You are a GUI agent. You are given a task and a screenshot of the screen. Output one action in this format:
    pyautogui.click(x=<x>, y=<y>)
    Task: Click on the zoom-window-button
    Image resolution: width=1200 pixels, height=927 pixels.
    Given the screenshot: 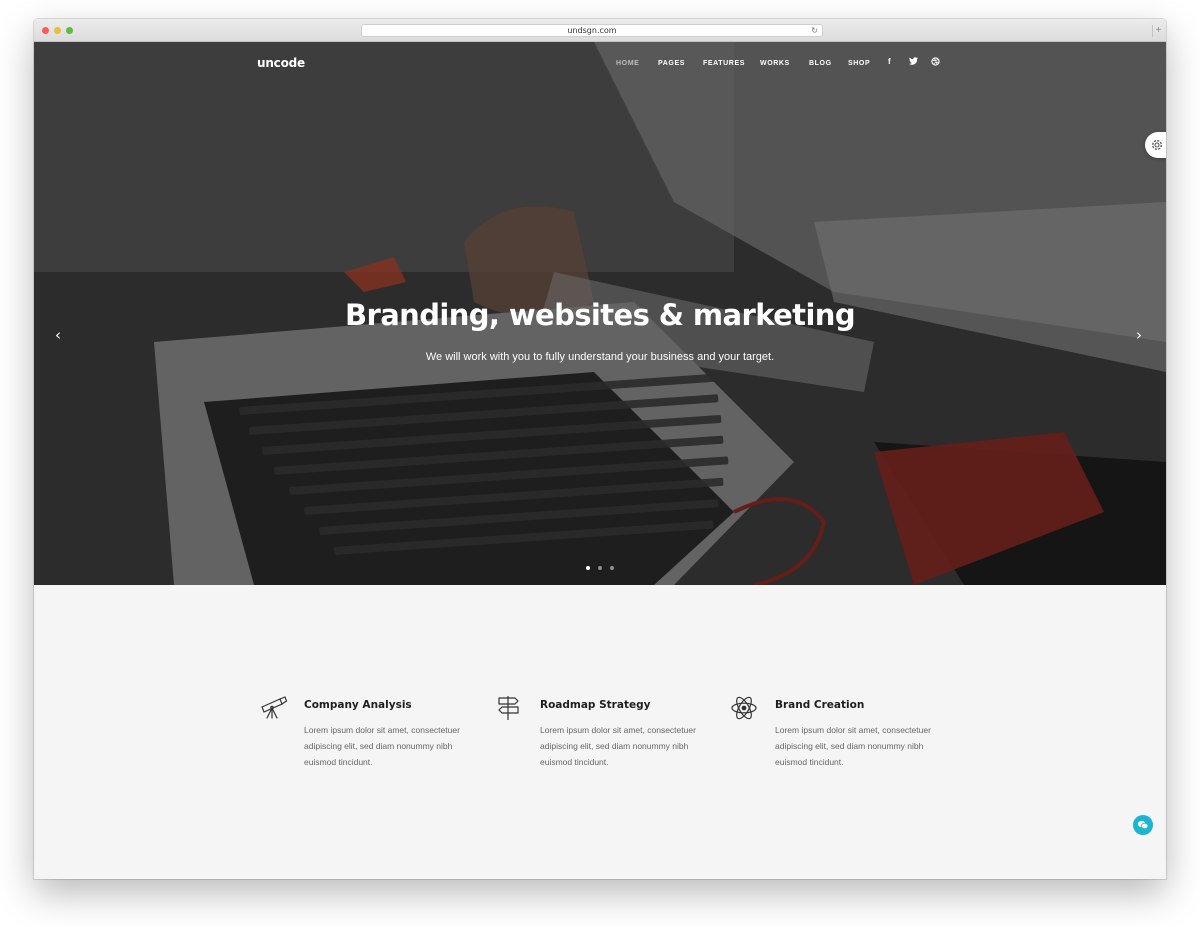 What is the action you would take?
    pyautogui.click(x=69, y=30)
    